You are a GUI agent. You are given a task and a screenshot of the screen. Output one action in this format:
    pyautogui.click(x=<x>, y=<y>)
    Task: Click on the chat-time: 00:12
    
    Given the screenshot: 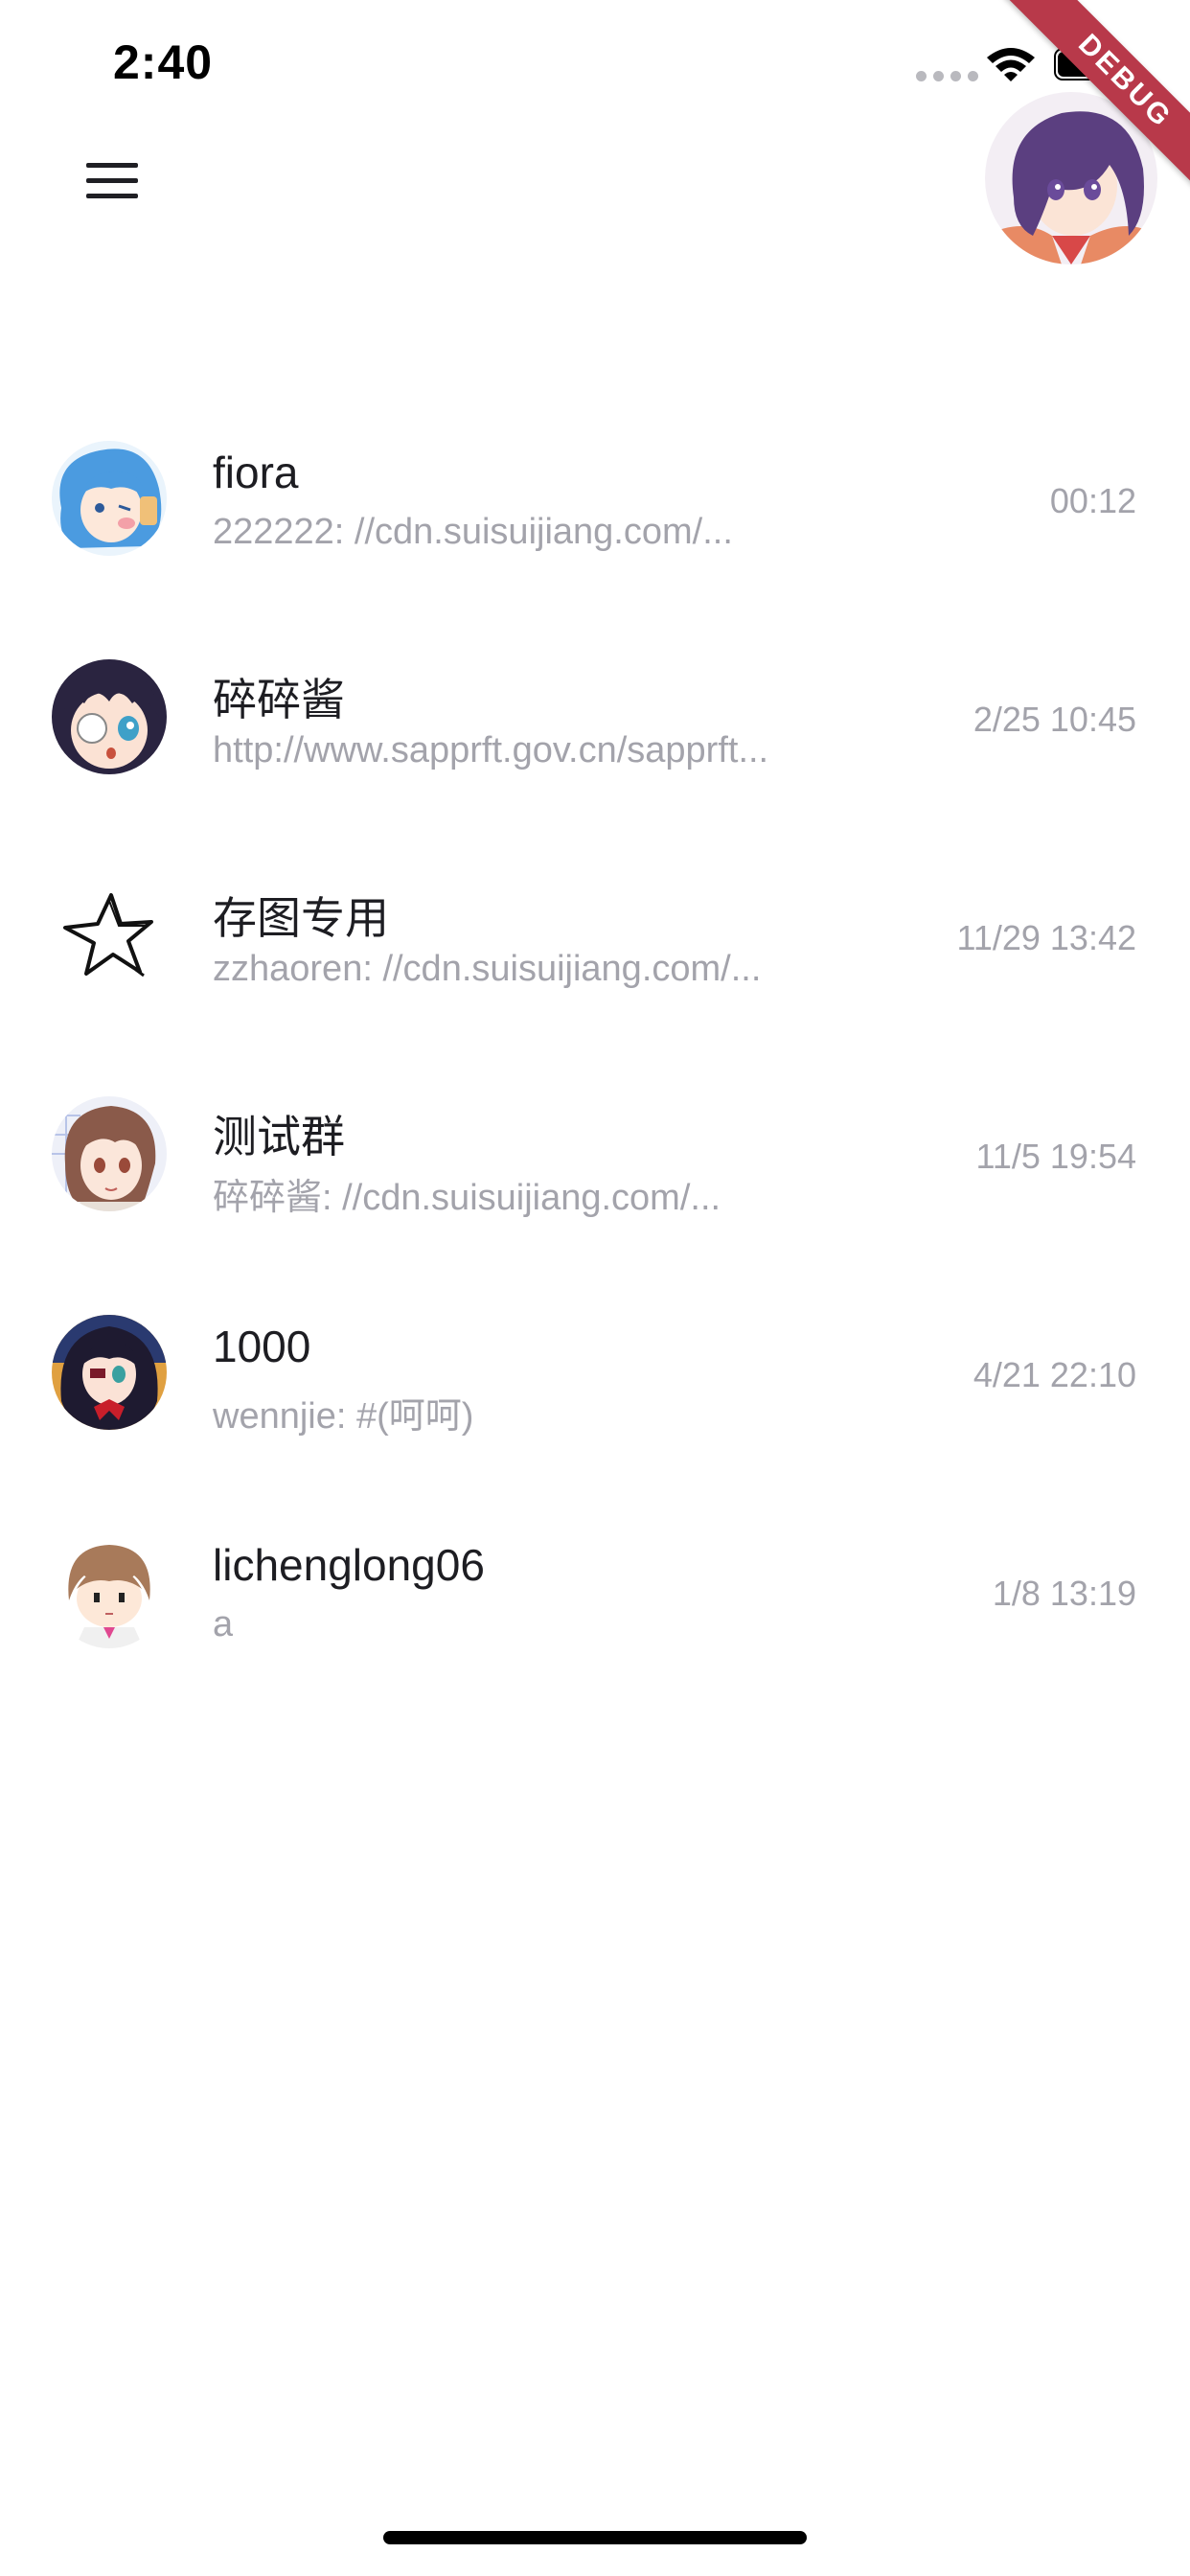 What is the action you would take?
    pyautogui.click(x=1093, y=500)
    